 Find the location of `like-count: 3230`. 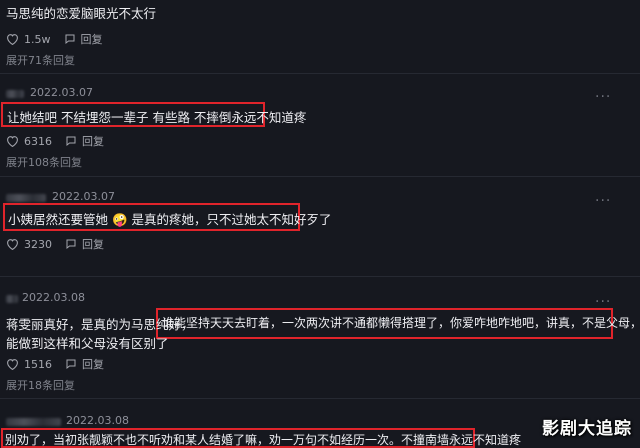

like-count: 3230 is located at coordinates (38, 244).